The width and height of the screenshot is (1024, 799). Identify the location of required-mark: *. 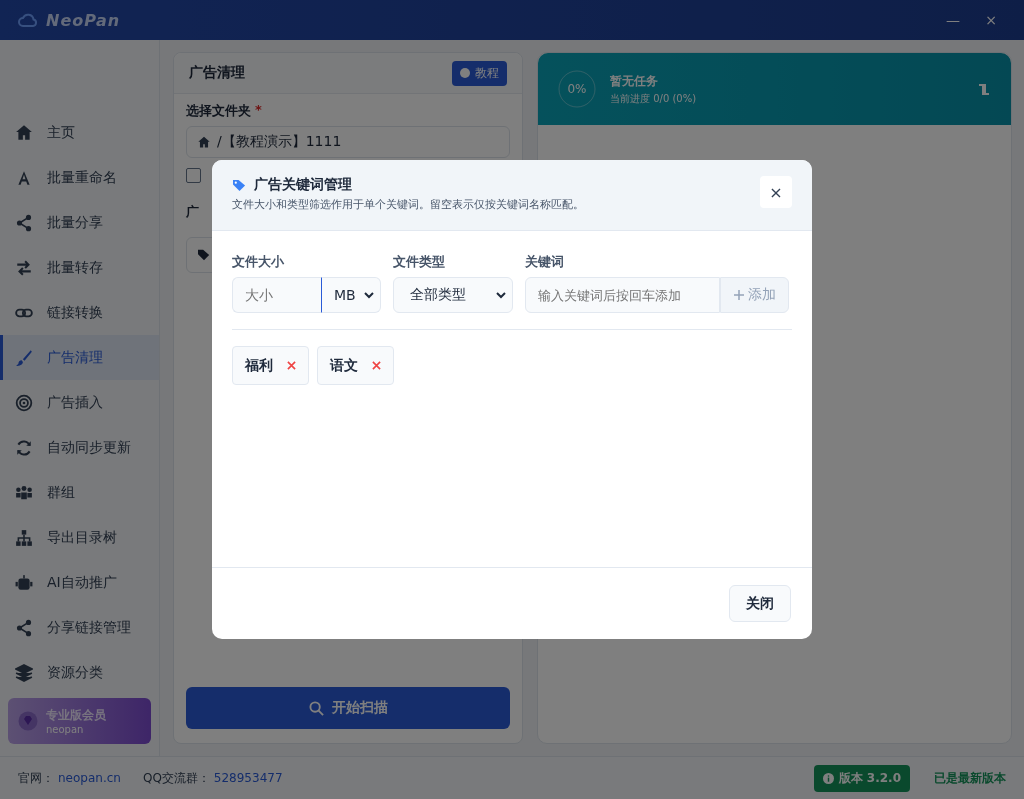
(258, 110).